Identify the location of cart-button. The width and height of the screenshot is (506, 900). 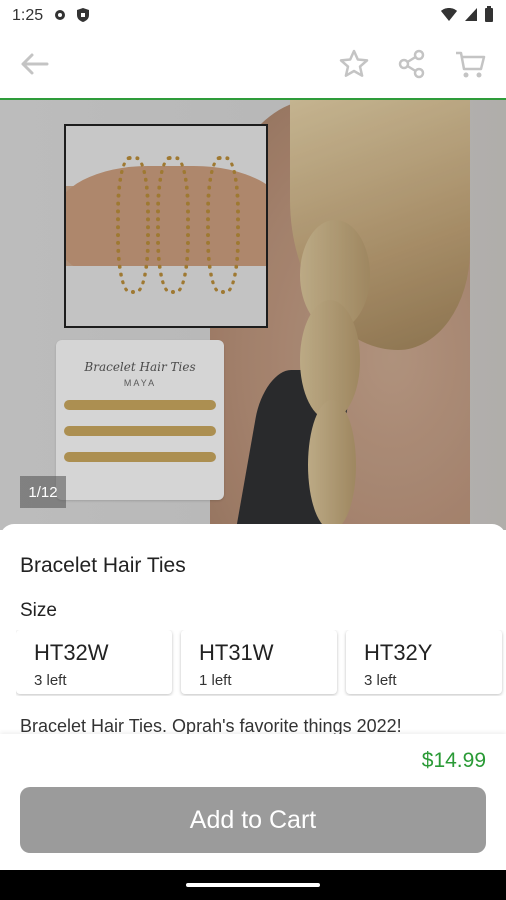
(470, 66).